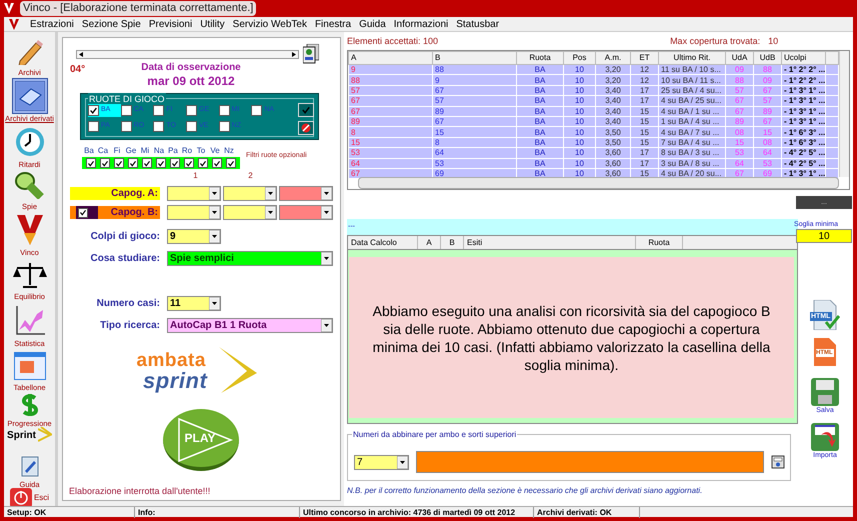 The width and height of the screenshot is (857, 521). What do you see at coordinates (644, 80) in the screenshot?
I see `table-cell: 12` at bounding box center [644, 80].